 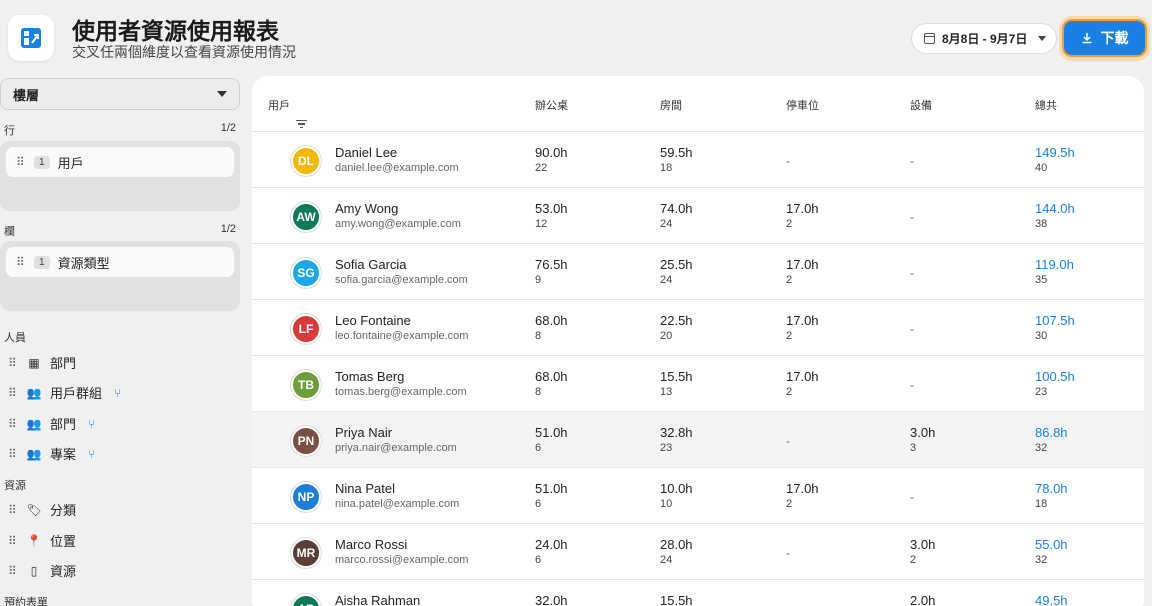 What do you see at coordinates (1051, 488) in the screenshot?
I see `cell-hours: 78.0h` at bounding box center [1051, 488].